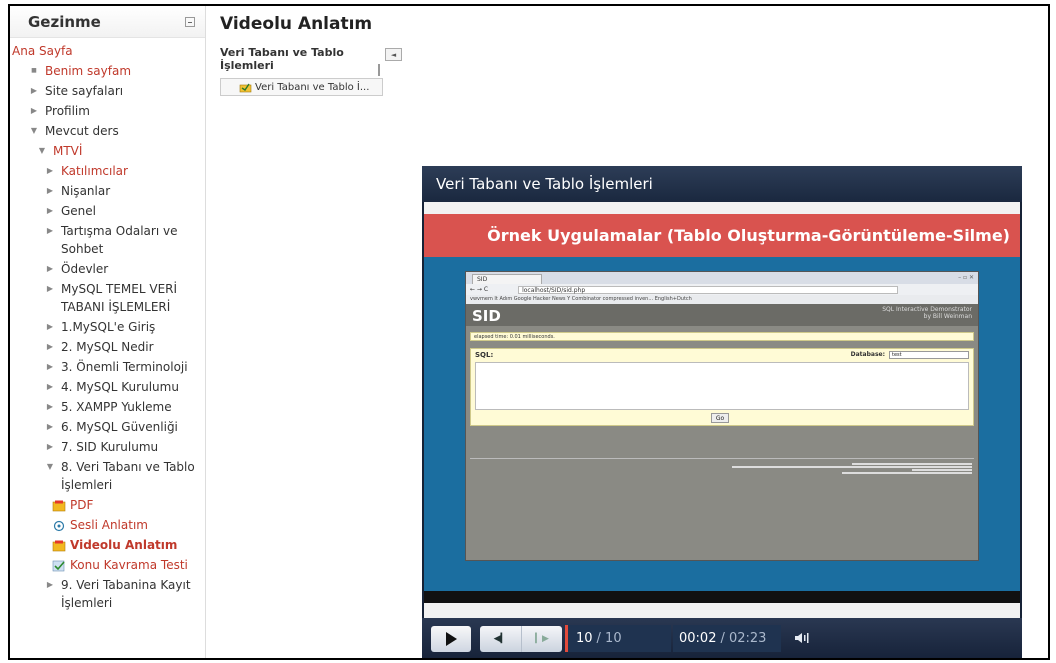 This screenshot has height=663, width=1056. What do you see at coordinates (722, 597) in the screenshot?
I see `slide-footer` at bounding box center [722, 597].